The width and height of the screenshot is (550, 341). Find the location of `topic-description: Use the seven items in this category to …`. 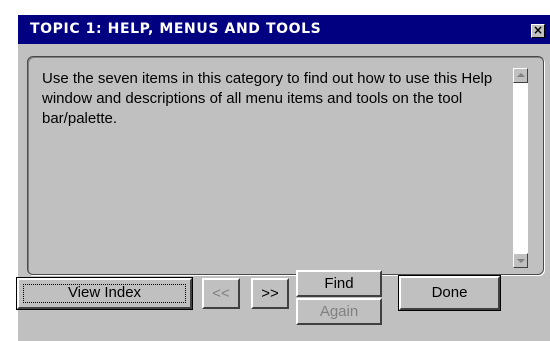

topic-description: Use the seven items in this category to … is located at coordinates (267, 98).